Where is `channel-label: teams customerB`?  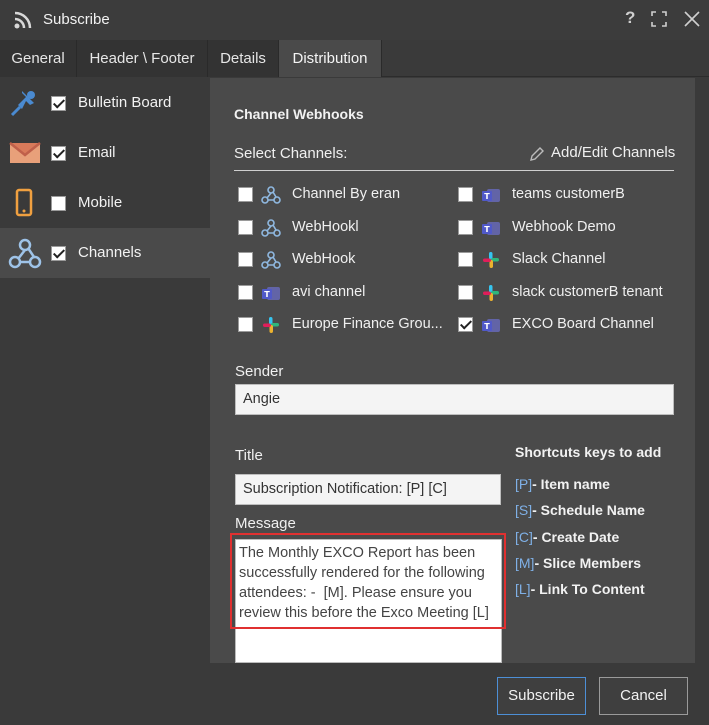
channel-label: teams customerB is located at coordinates (568, 194).